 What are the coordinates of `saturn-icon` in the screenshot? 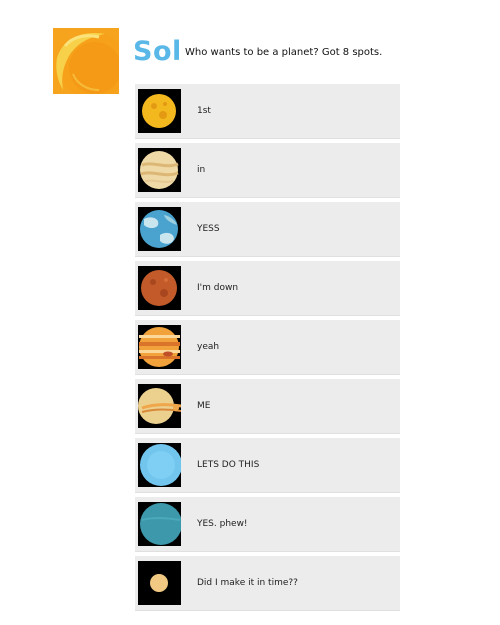 It's located at (159, 406).